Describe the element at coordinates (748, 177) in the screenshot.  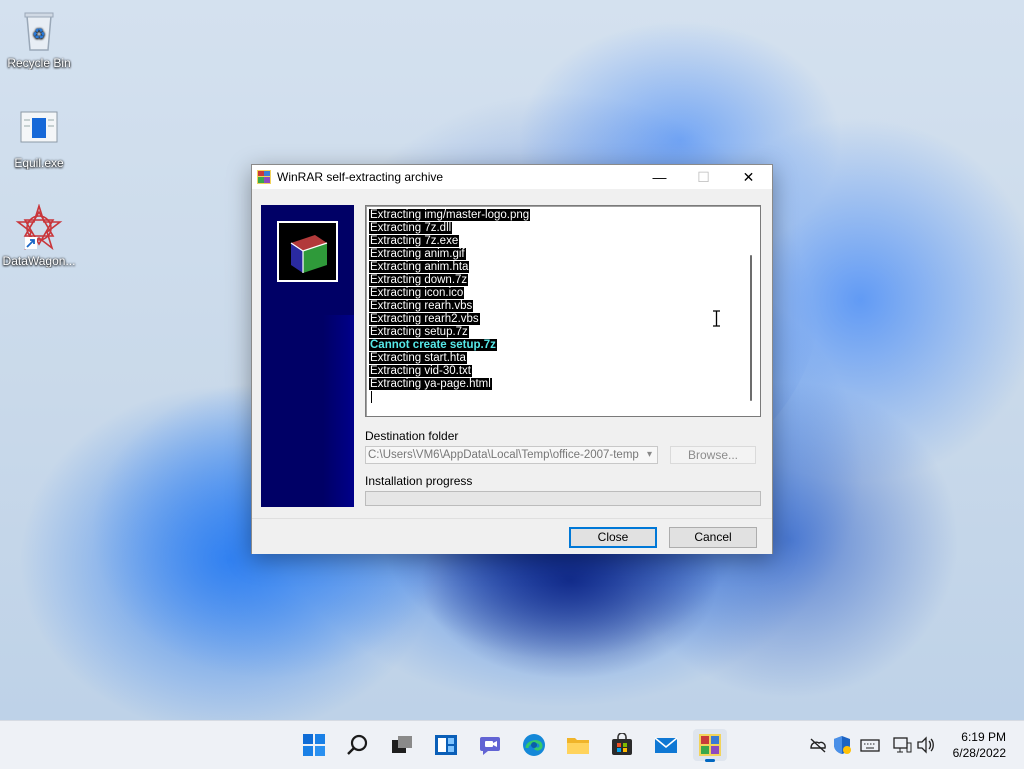
I see `close-window-button: ✕` at that location.